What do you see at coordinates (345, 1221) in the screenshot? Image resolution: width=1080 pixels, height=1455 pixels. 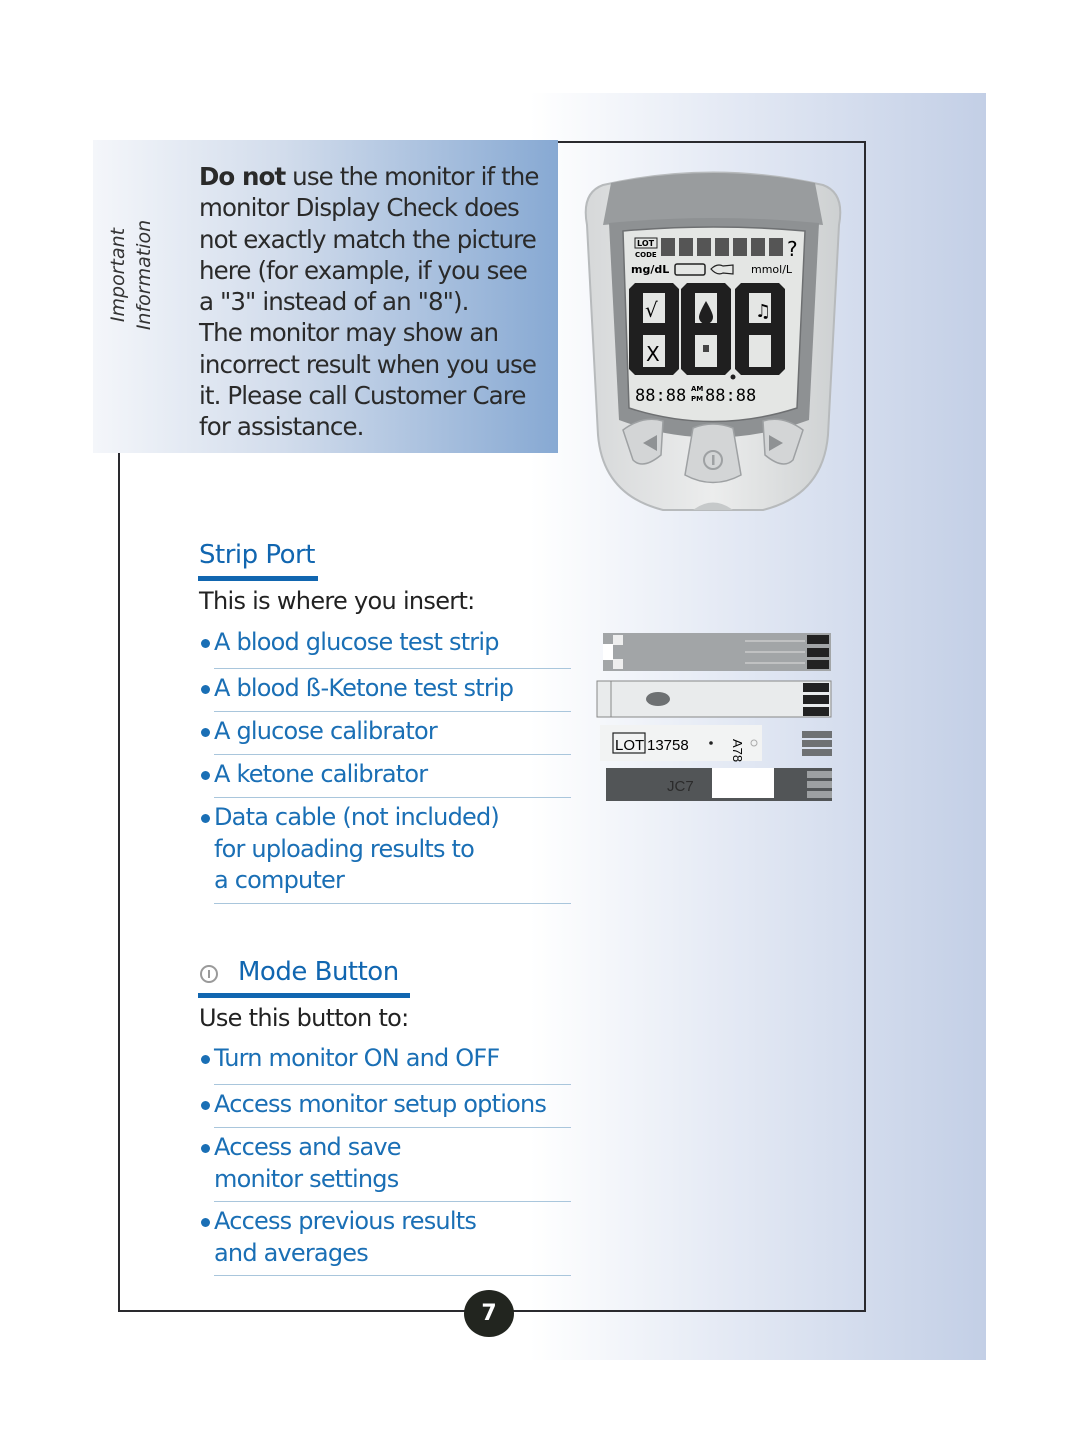 I see `list-item-text: Access previous results` at bounding box center [345, 1221].